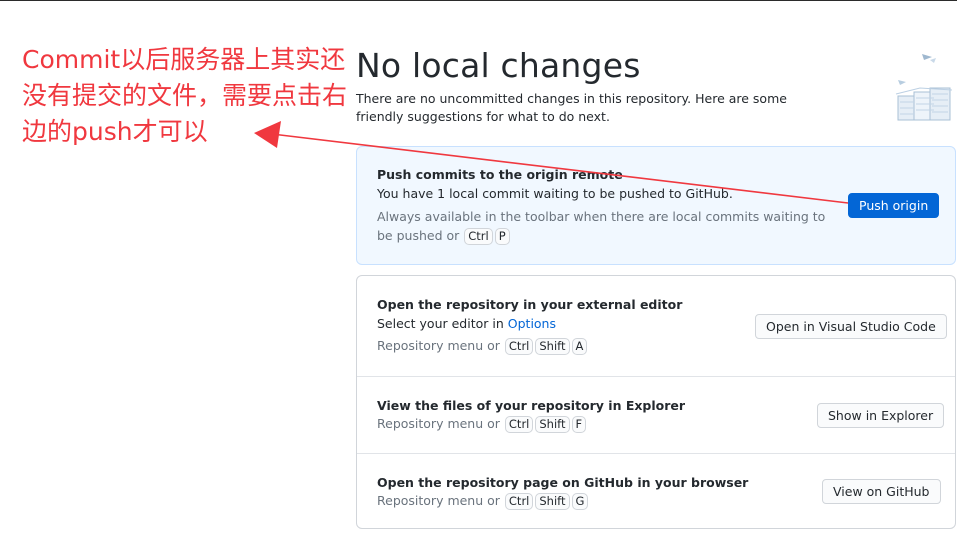 This screenshot has width=957, height=541. Describe the element at coordinates (924, 87) in the screenshot. I see `empty-state-illustration-icon` at that location.